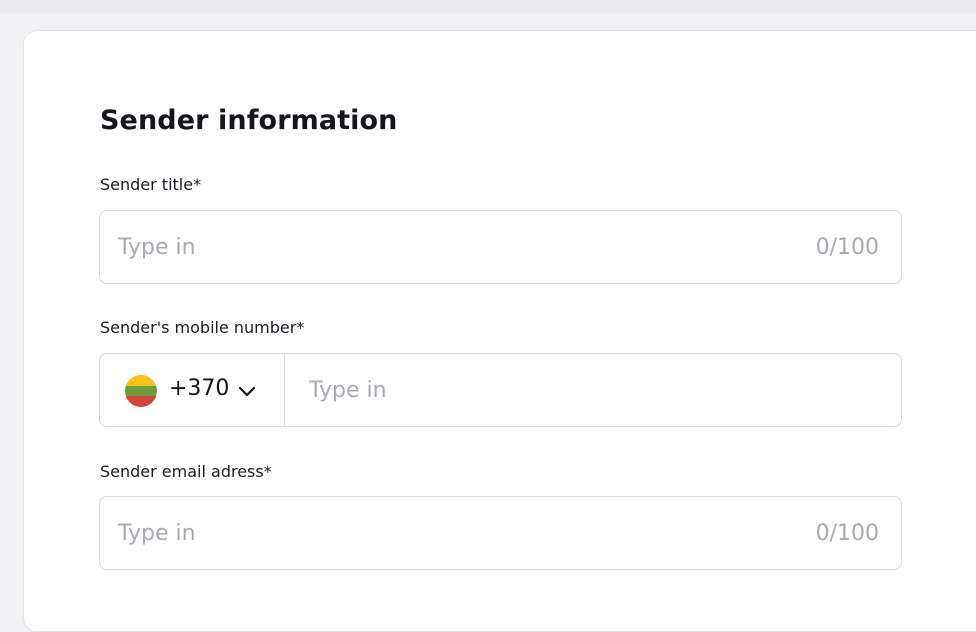 The height and width of the screenshot is (632, 976). Describe the element at coordinates (443, 247) in the screenshot. I see `sender-title-input` at that location.